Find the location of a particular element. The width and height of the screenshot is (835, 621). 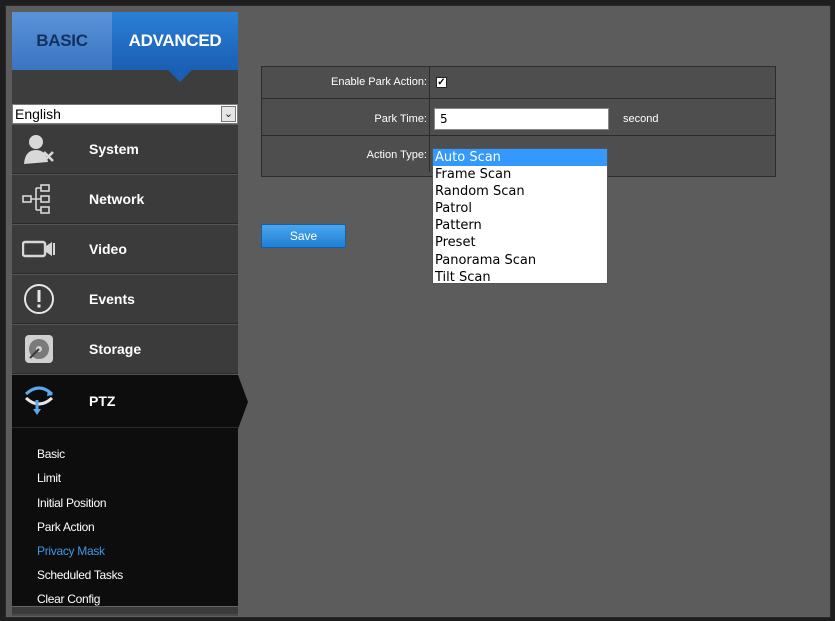

active-tab-pointer is located at coordinates (180, 76).